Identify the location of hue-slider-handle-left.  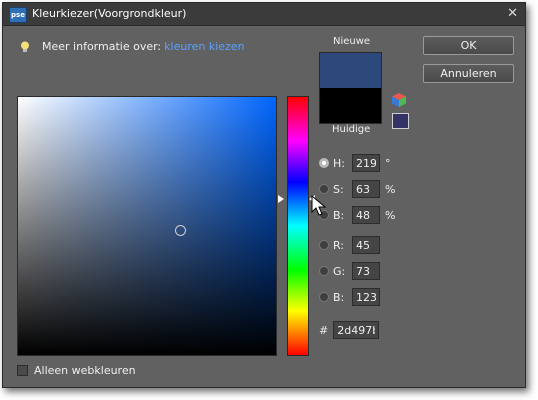
(281, 199).